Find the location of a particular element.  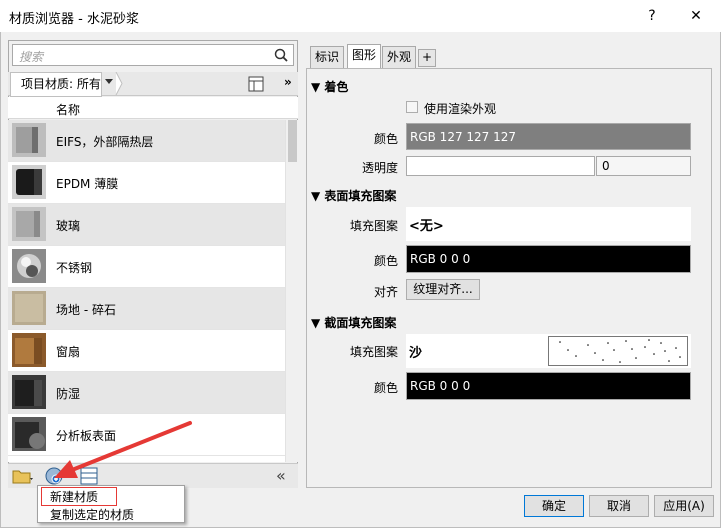

transparency-label: 透明度 is located at coordinates (379, 168).